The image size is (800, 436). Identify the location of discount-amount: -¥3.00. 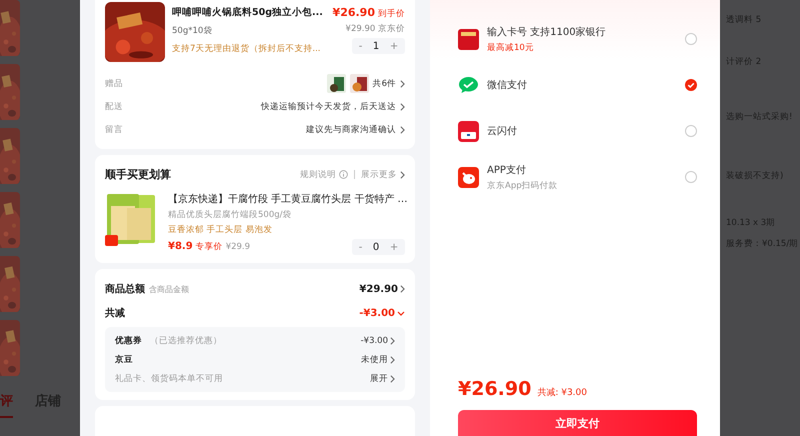
(377, 313).